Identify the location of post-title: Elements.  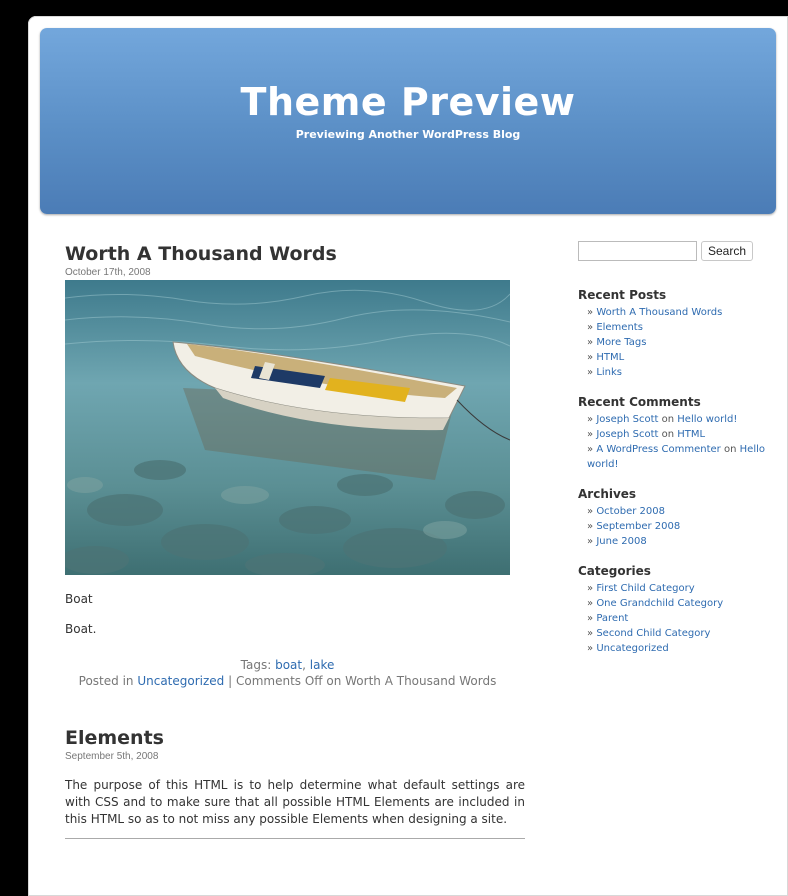
(295, 738).